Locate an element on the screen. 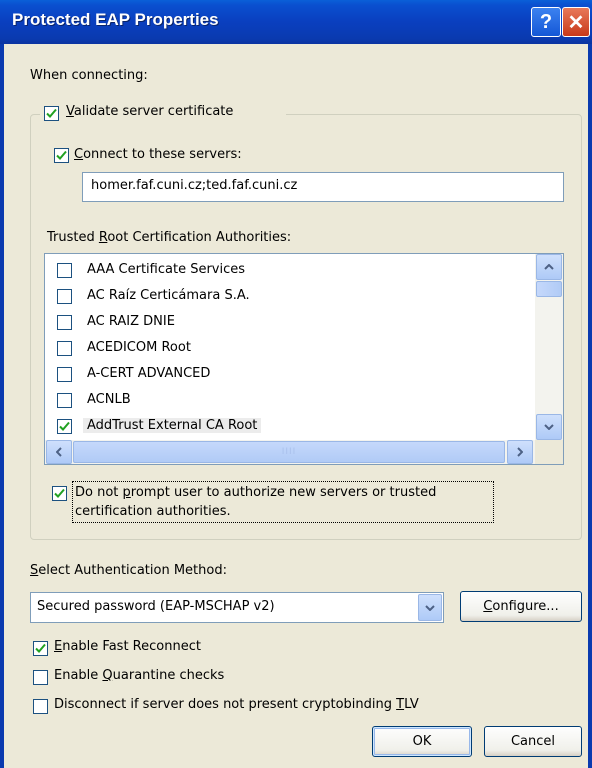 The image size is (592, 768). list-item: AC RAIZ DNIE is located at coordinates (290, 322).